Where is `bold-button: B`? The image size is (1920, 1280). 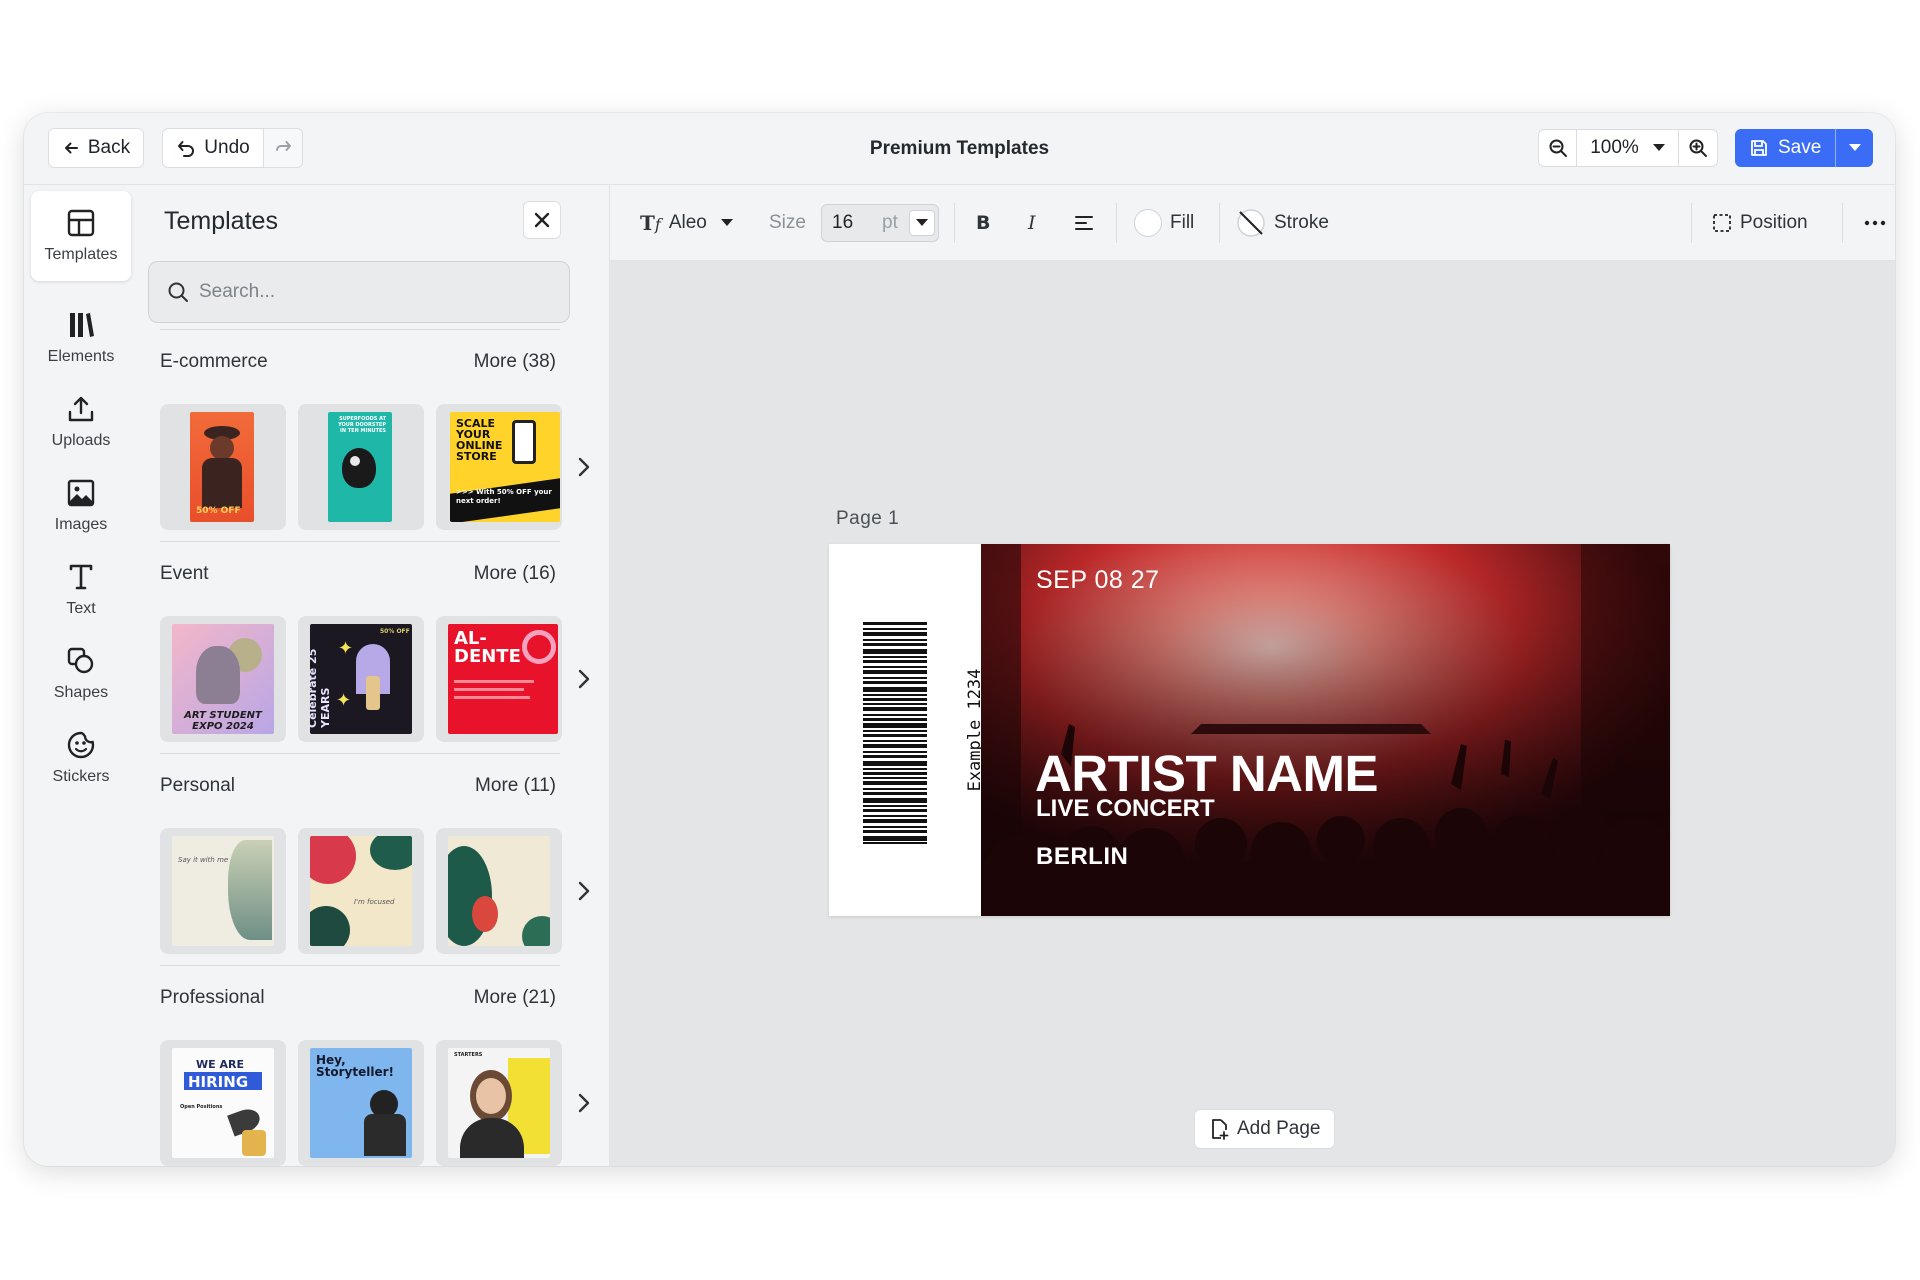
bold-button: B is located at coordinates (983, 223).